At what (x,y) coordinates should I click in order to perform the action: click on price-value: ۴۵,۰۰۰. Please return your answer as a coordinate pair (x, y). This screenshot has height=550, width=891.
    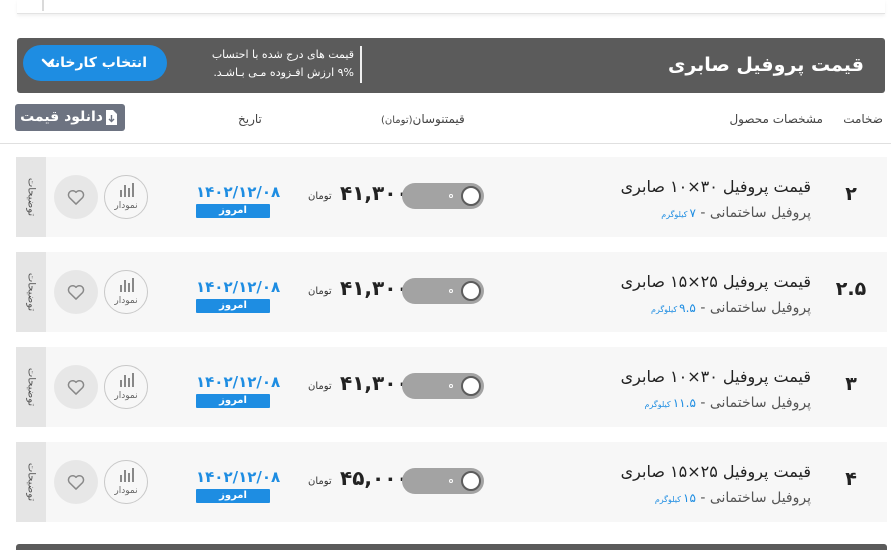
    Looking at the image, I should click on (374, 478).